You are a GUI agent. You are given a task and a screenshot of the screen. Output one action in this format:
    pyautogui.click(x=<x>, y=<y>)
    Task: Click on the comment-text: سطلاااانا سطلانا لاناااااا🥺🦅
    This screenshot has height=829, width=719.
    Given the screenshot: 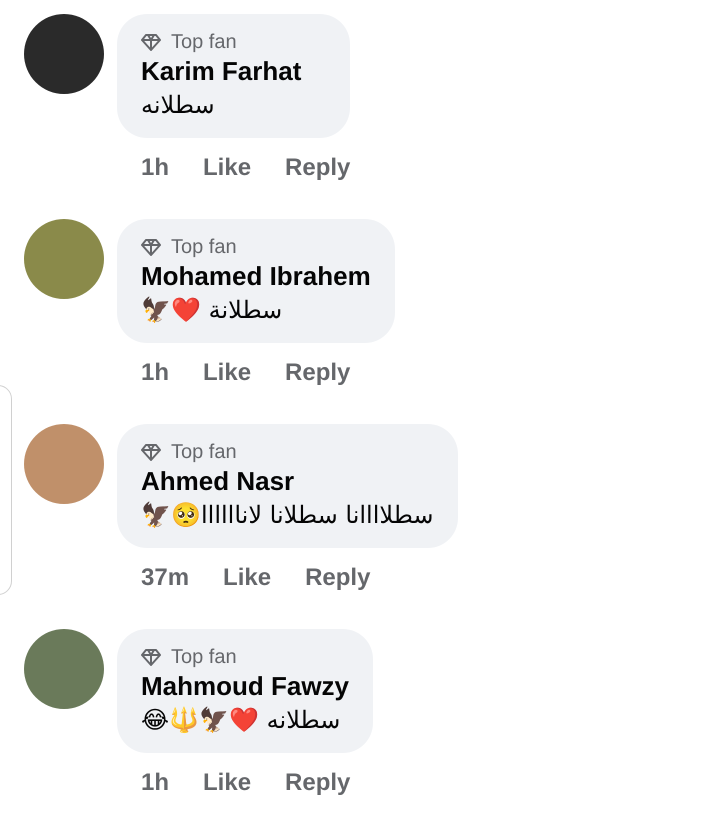 What is the action you would take?
    pyautogui.click(x=287, y=515)
    